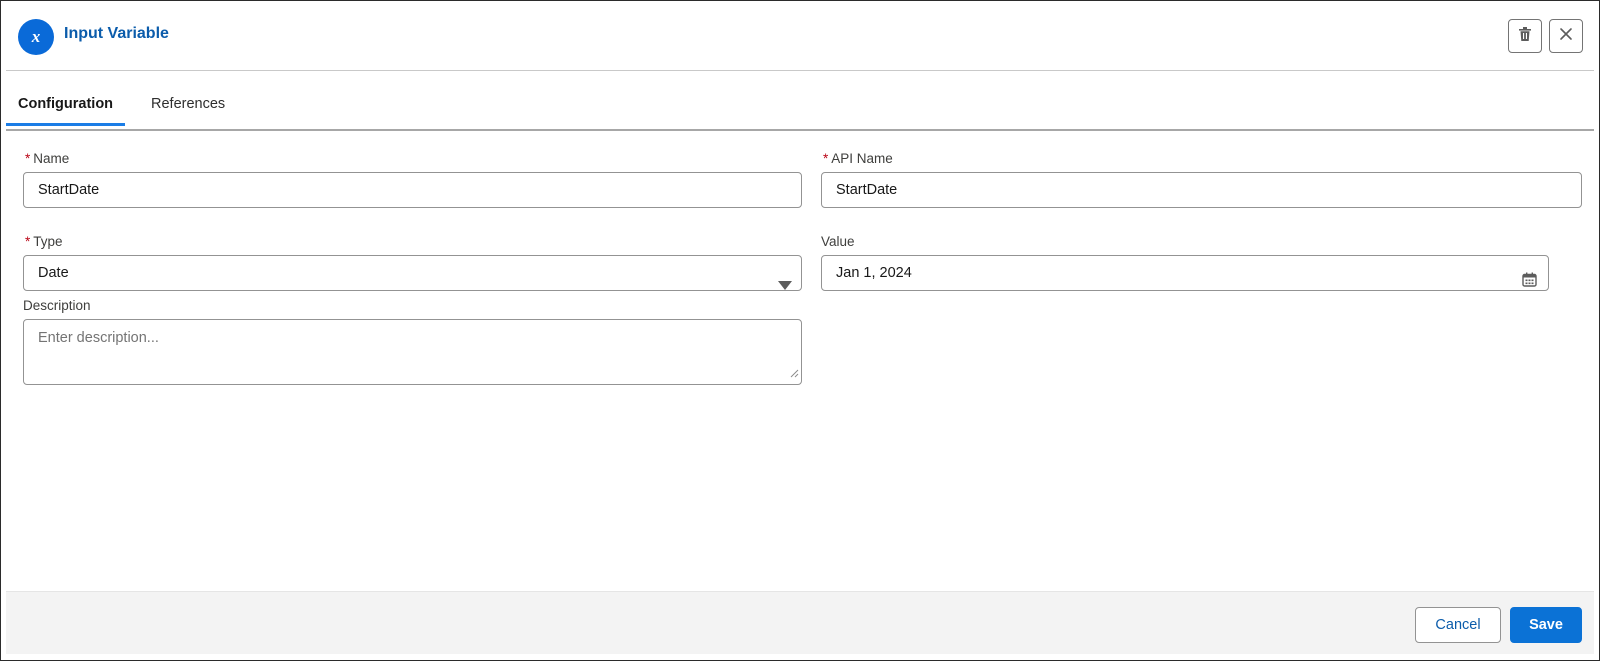  What do you see at coordinates (1185, 273) in the screenshot?
I see `value-date-input: Jan 1, 2024` at bounding box center [1185, 273].